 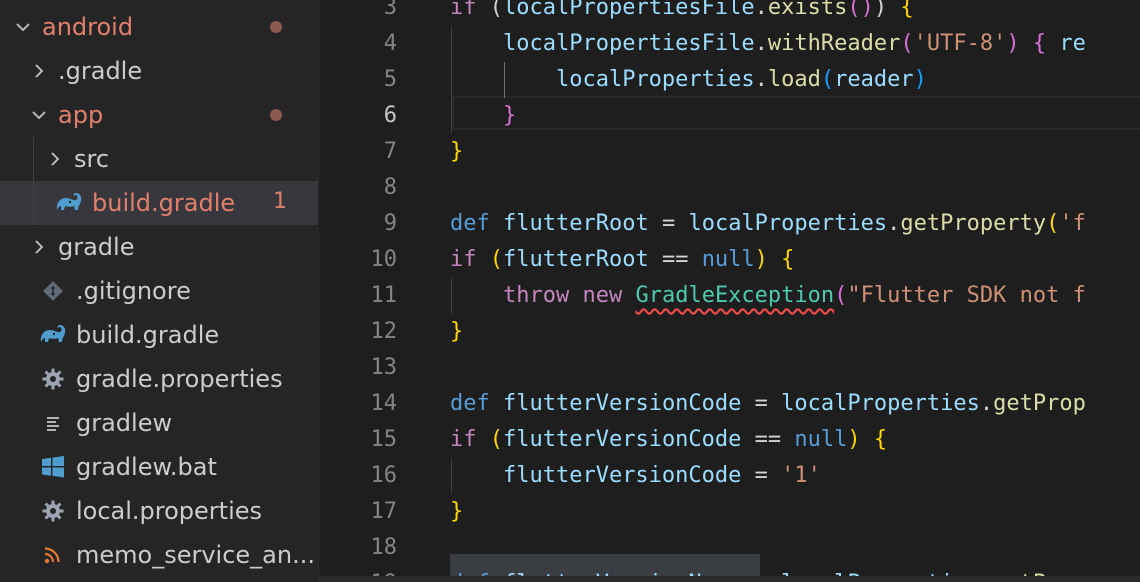 I want to click on indent-guide, so click(x=33, y=181).